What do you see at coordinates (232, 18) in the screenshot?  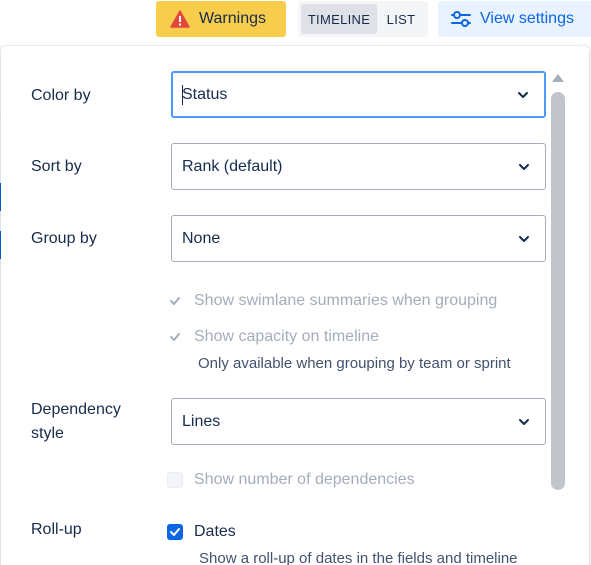 I see `warnings-label: Warnings` at bounding box center [232, 18].